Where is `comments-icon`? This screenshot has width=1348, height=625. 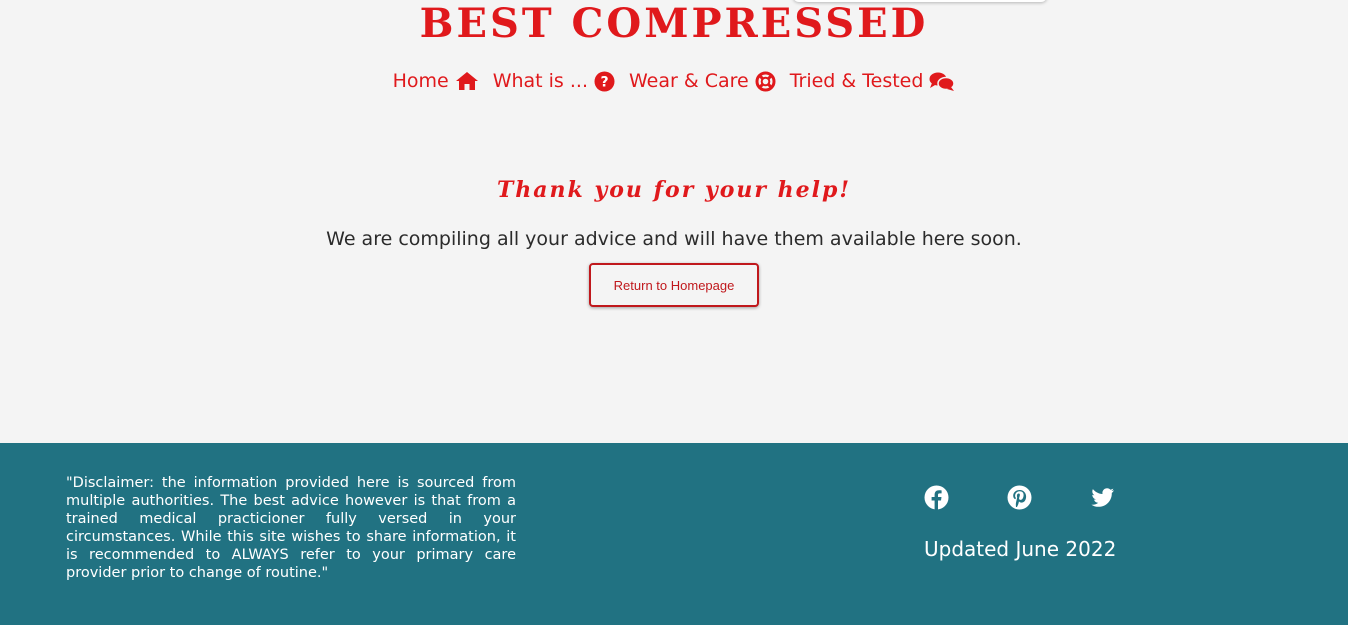
comments-icon is located at coordinates (942, 81).